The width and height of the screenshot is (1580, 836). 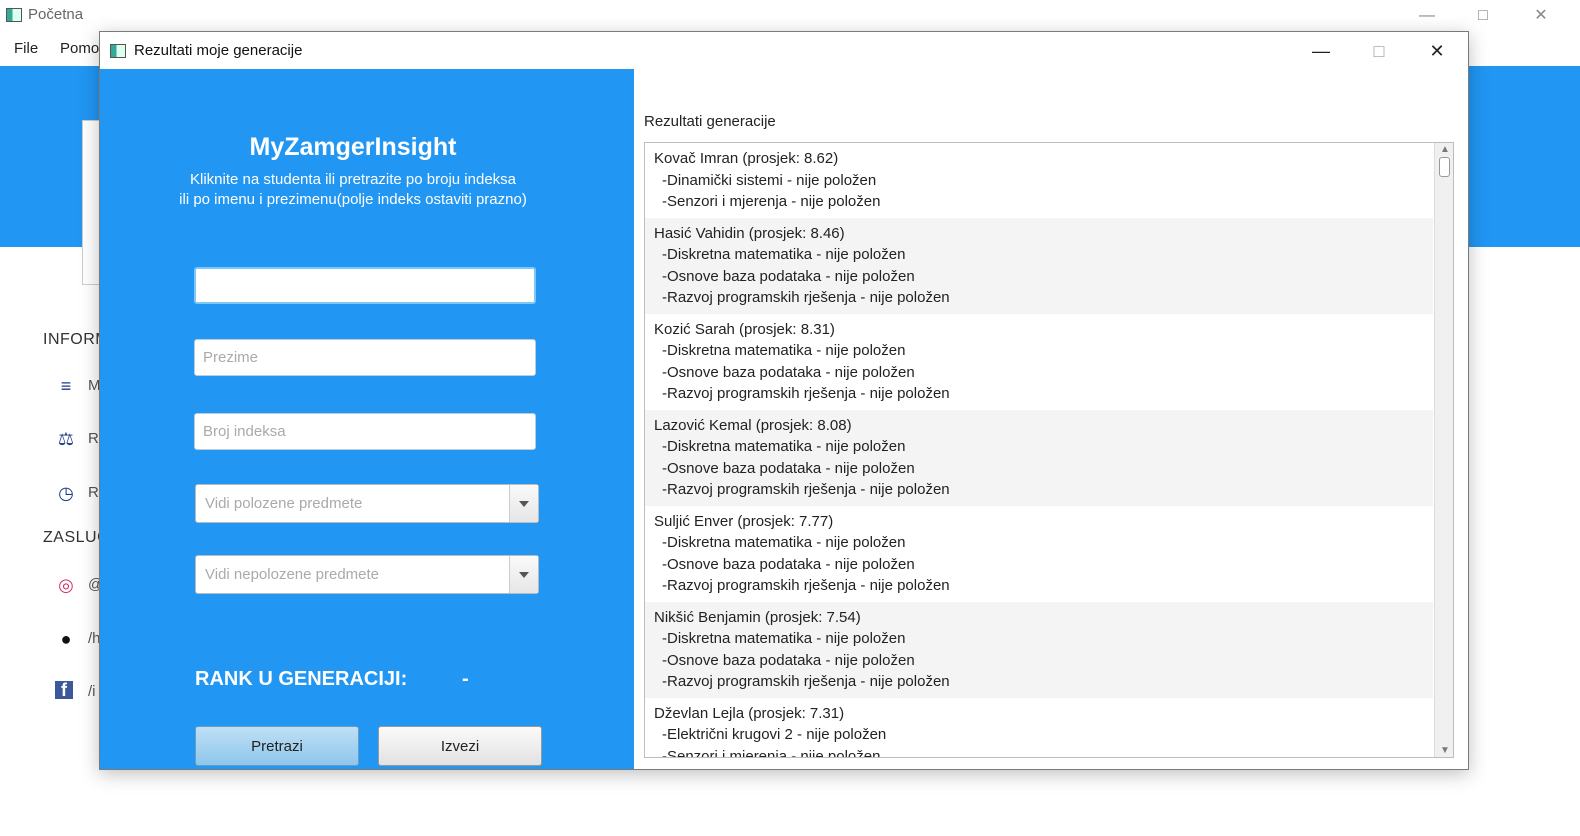 What do you see at coordinates (284, 503) in the screenshot?
I see `combo-placeholder: Vidi polozene predmete` at bounding box center [284, 503].